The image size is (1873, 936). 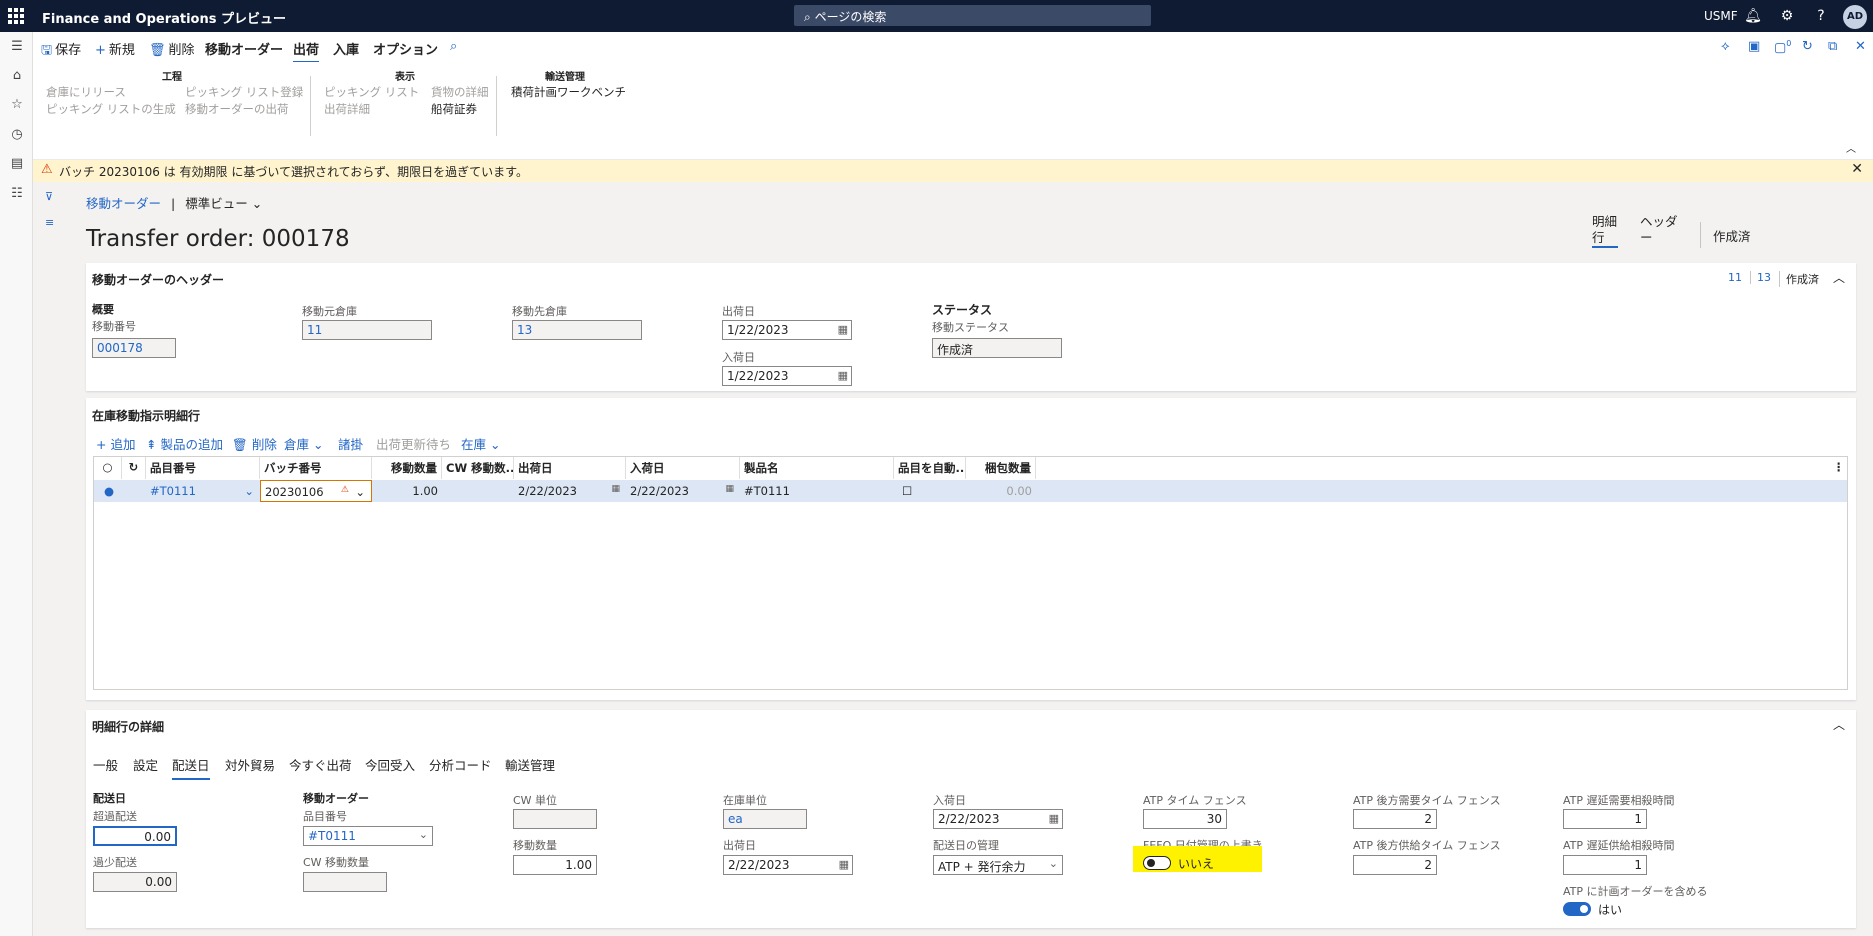 I want to click on modules-icon: ☷, so click(x=17, y=194).